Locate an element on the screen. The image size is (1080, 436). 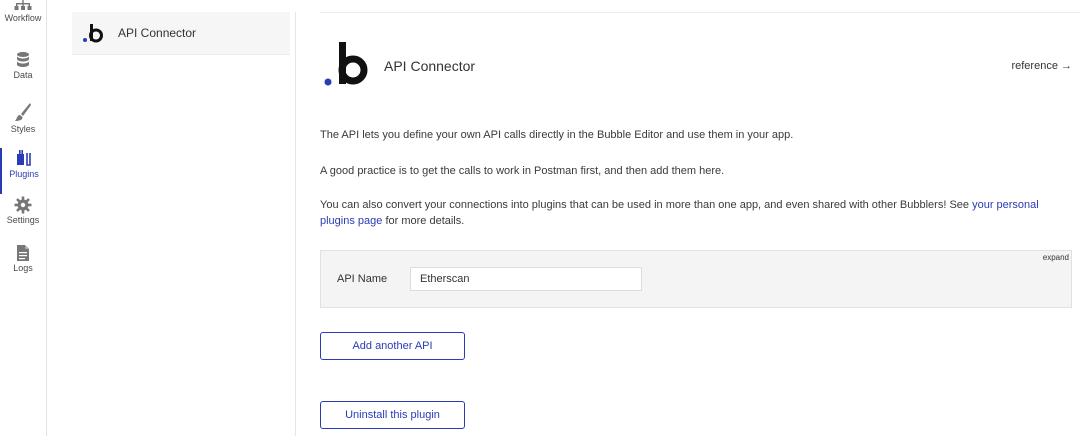
plugin-list-item-api-connector: API Connector is located at coordinates (181, 33).